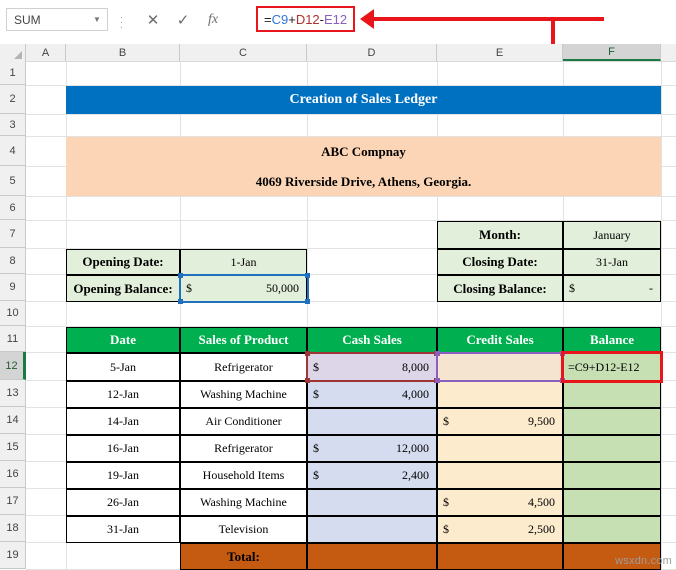  I want to click on select-all-corner, so click(13, 52).